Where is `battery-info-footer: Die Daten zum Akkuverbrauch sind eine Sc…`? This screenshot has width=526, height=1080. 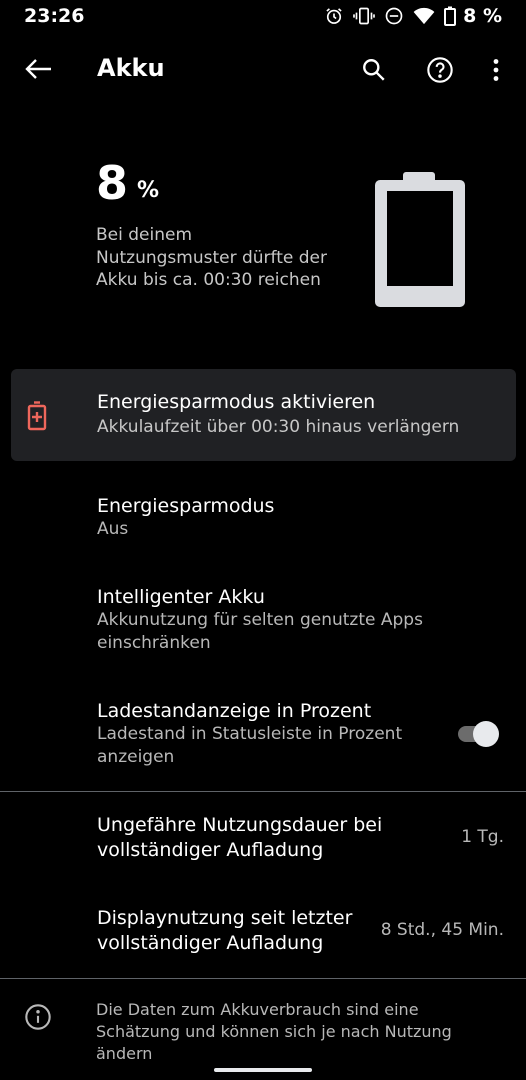 battery-info-footer: Die Daten zum Akkuverbrauch sind eine Sc… is located at coordinates (263, 1035).